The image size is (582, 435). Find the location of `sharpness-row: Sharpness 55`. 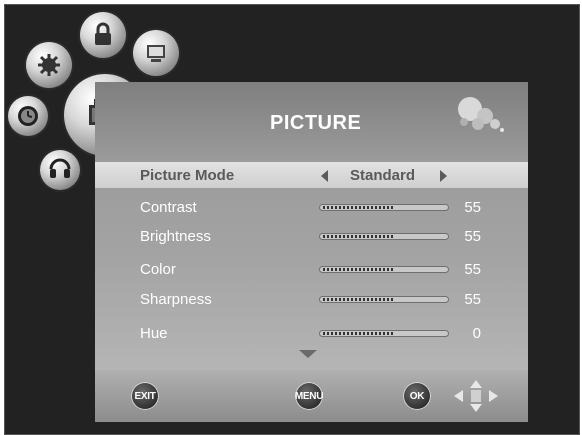

sharpness-row: Sharpness 55 is located at coordinates (311, 299).